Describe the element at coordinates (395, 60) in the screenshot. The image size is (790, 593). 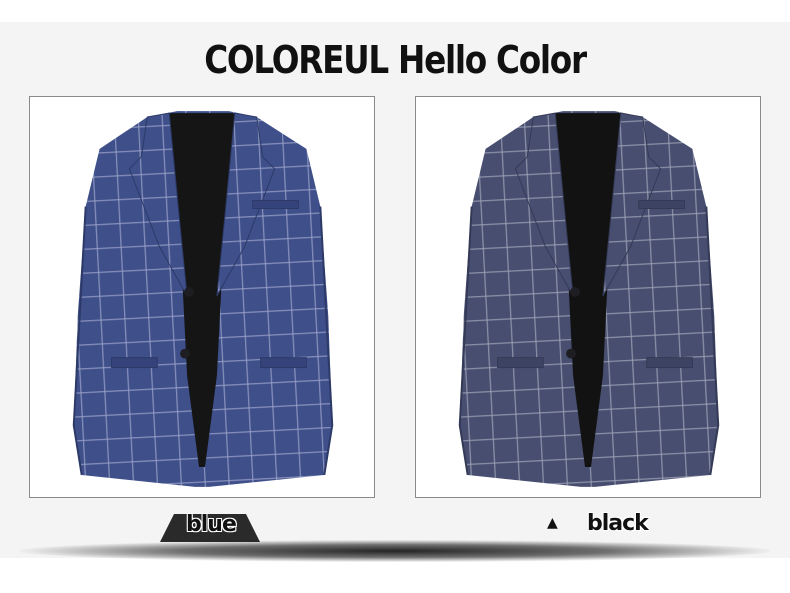
I see `page-title: COLOREUL Hello Color` at that location.